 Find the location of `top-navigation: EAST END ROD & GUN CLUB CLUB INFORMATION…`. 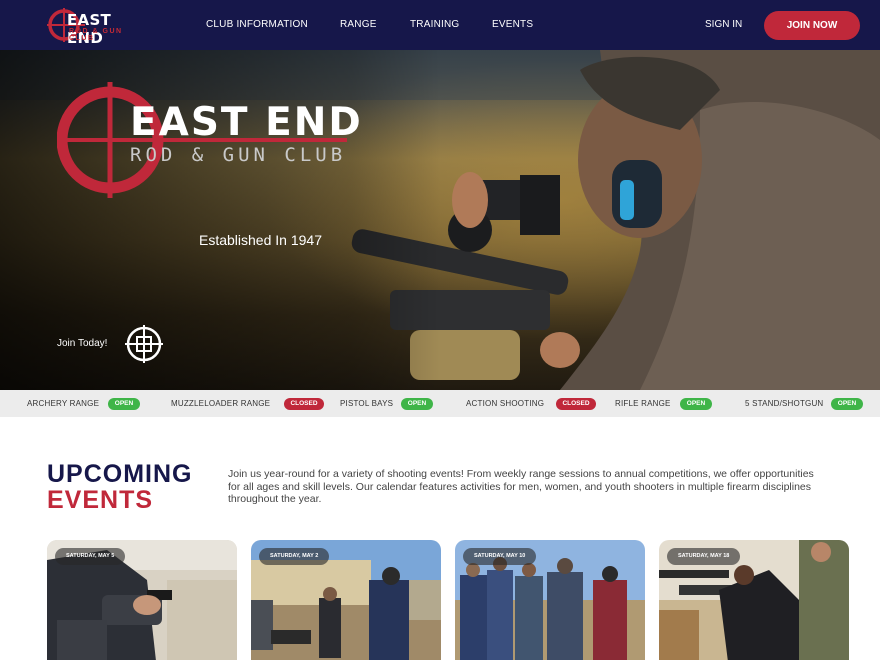

top-navigation: EAST END ROD & GUN CLUB CLUB INFORMATION… is located at coordinates (440, 25).